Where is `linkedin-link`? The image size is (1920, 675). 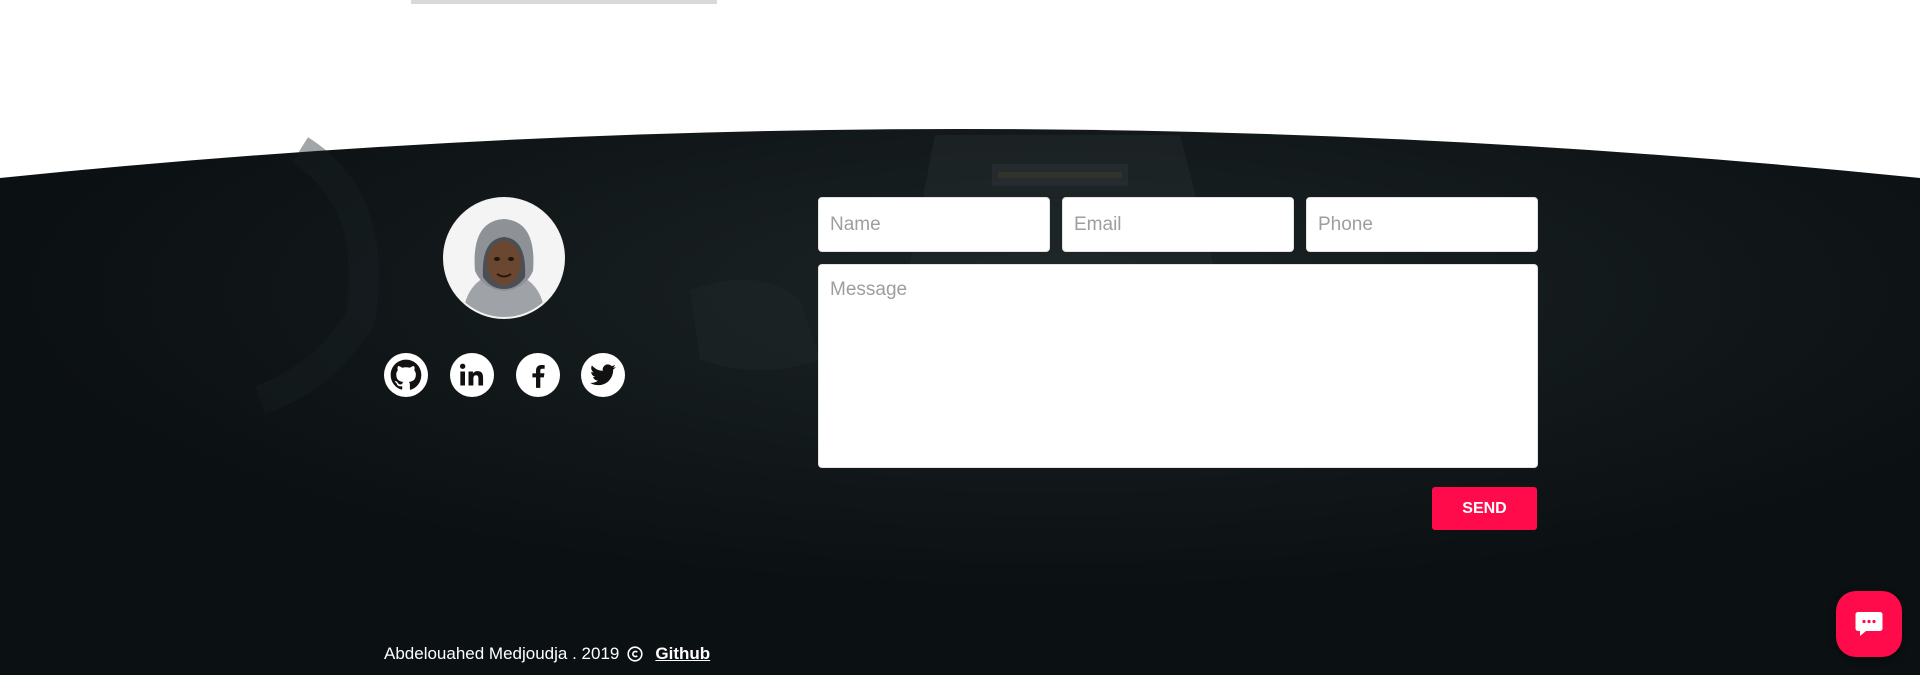 linkedin-link is located at coordinates (472, 375).